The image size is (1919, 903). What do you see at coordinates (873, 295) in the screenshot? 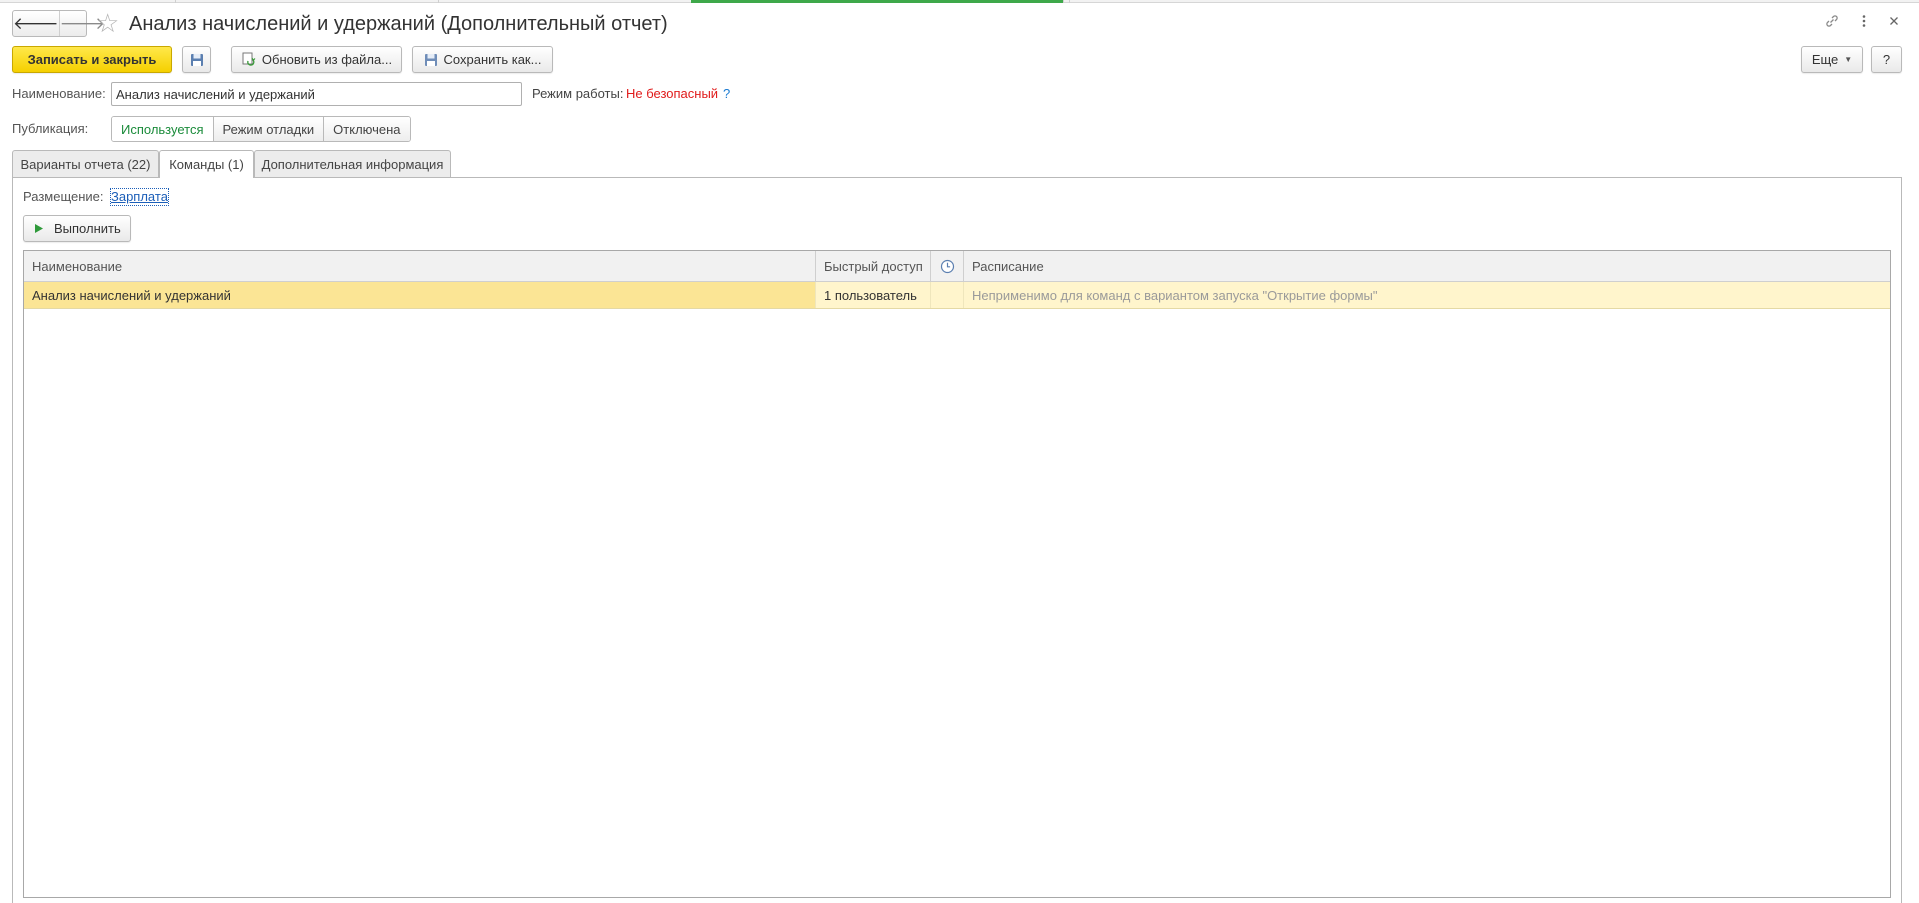
I see `row-quick-access-cell: 1 пользователь` at bounding box center [873, 295].